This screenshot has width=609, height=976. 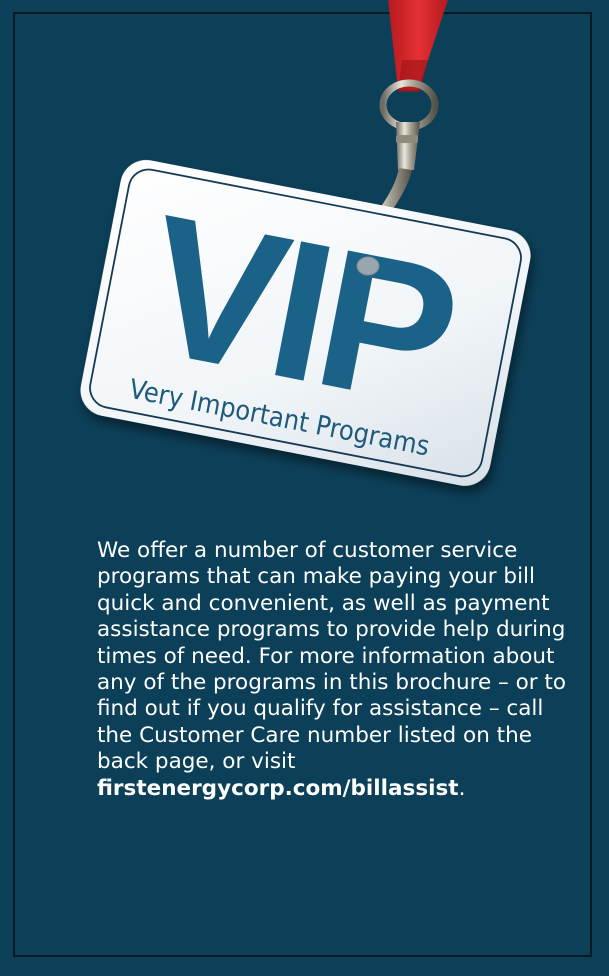 I want to click on billassist-link: firstenergycorp.com/billassist, so click(x=278, y=788).